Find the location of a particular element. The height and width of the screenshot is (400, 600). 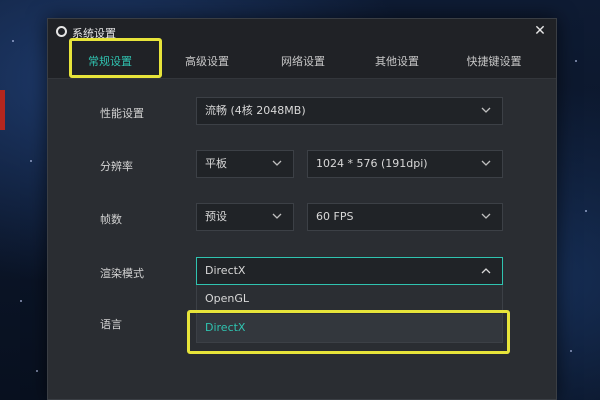

tab-label: 常规设置 is located at coordinates (110, 61).